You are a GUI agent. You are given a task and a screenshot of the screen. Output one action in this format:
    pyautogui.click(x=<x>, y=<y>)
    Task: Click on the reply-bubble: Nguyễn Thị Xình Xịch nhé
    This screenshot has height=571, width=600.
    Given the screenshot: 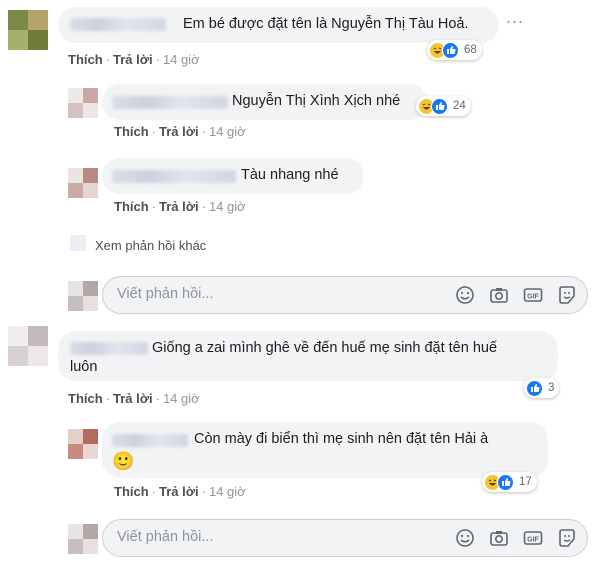 What is the action you would take?
    pyautogui.click(x=264, y=102)
    